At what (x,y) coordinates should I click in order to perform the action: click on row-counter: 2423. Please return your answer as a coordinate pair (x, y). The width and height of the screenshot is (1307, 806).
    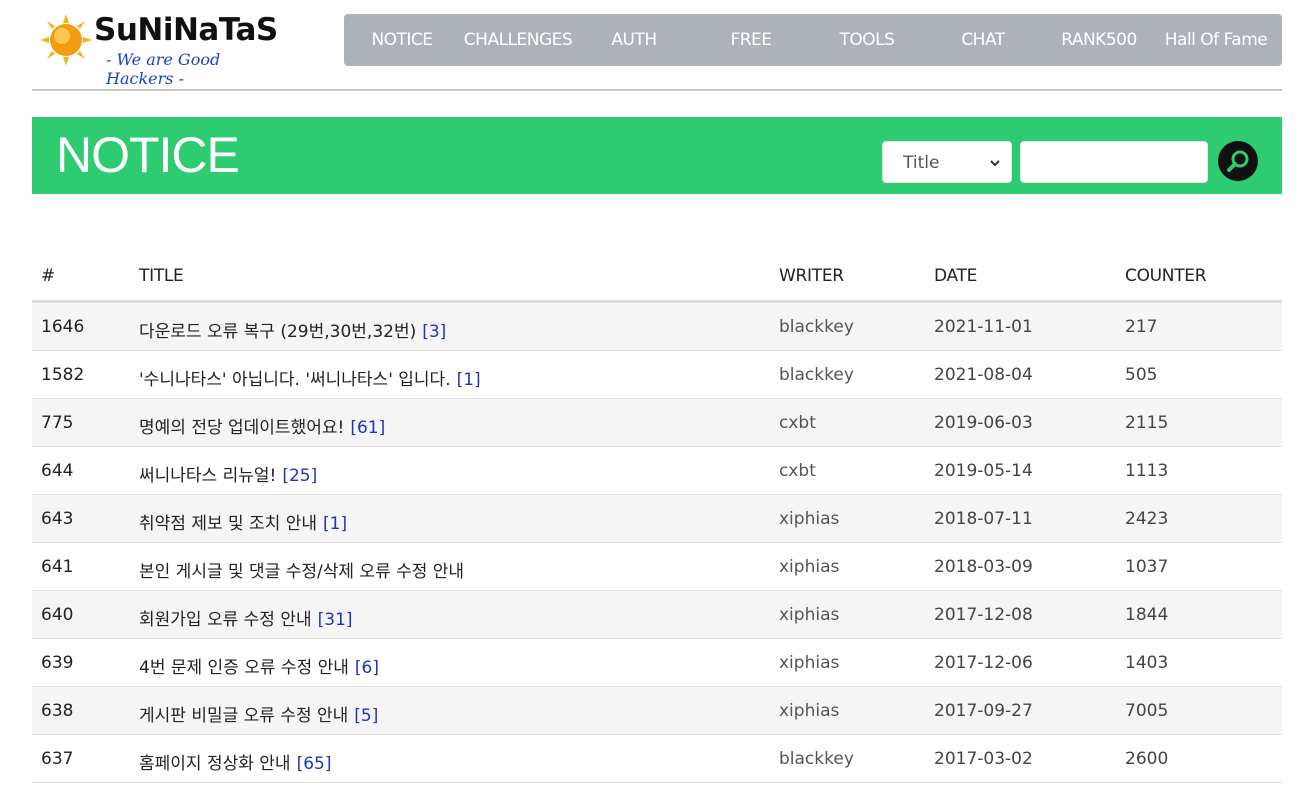
    Looking at the image, I should click on (1147, 519).